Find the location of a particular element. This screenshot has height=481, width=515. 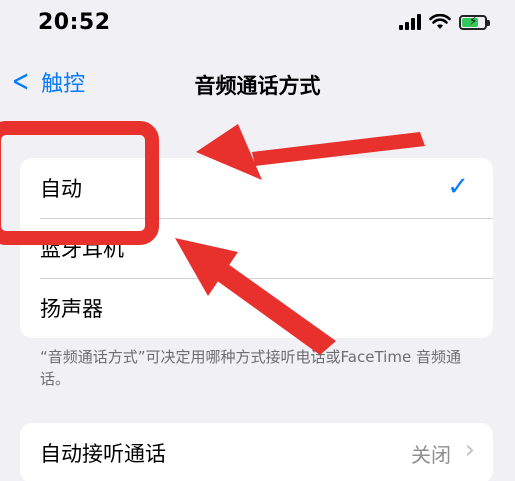

option-label: 蓝牙耳机 is located at coordinates (82, 249).